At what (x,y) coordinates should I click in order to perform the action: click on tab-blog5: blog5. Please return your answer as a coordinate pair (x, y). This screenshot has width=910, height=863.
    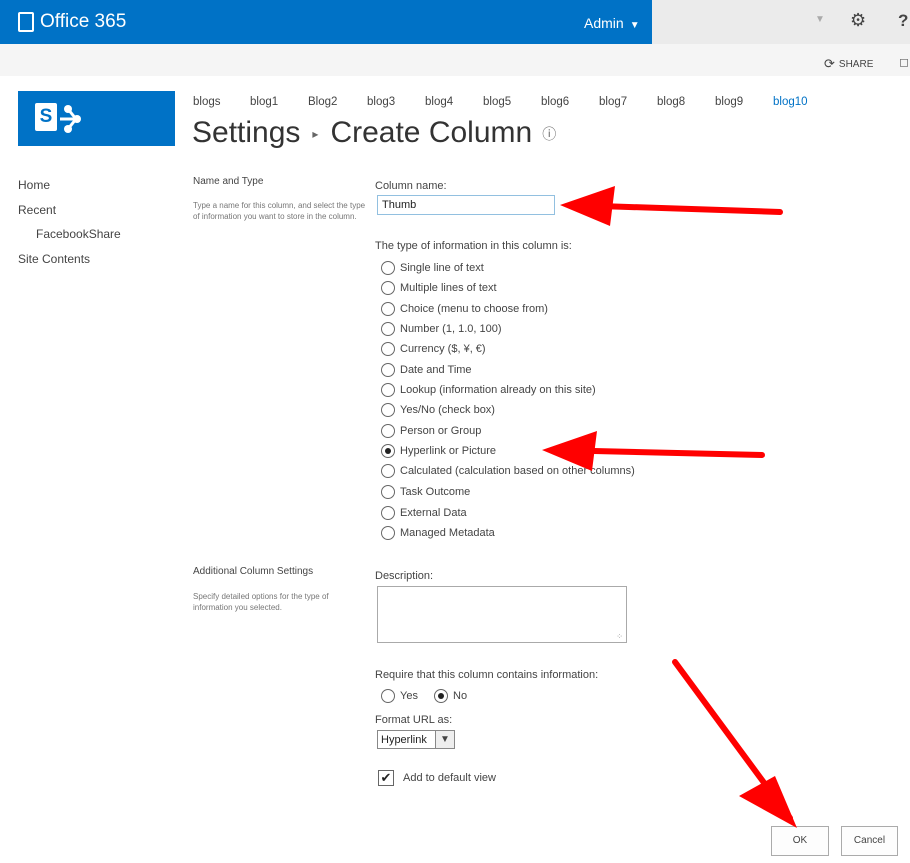
    Looking at the image, I should click on (512, 102).